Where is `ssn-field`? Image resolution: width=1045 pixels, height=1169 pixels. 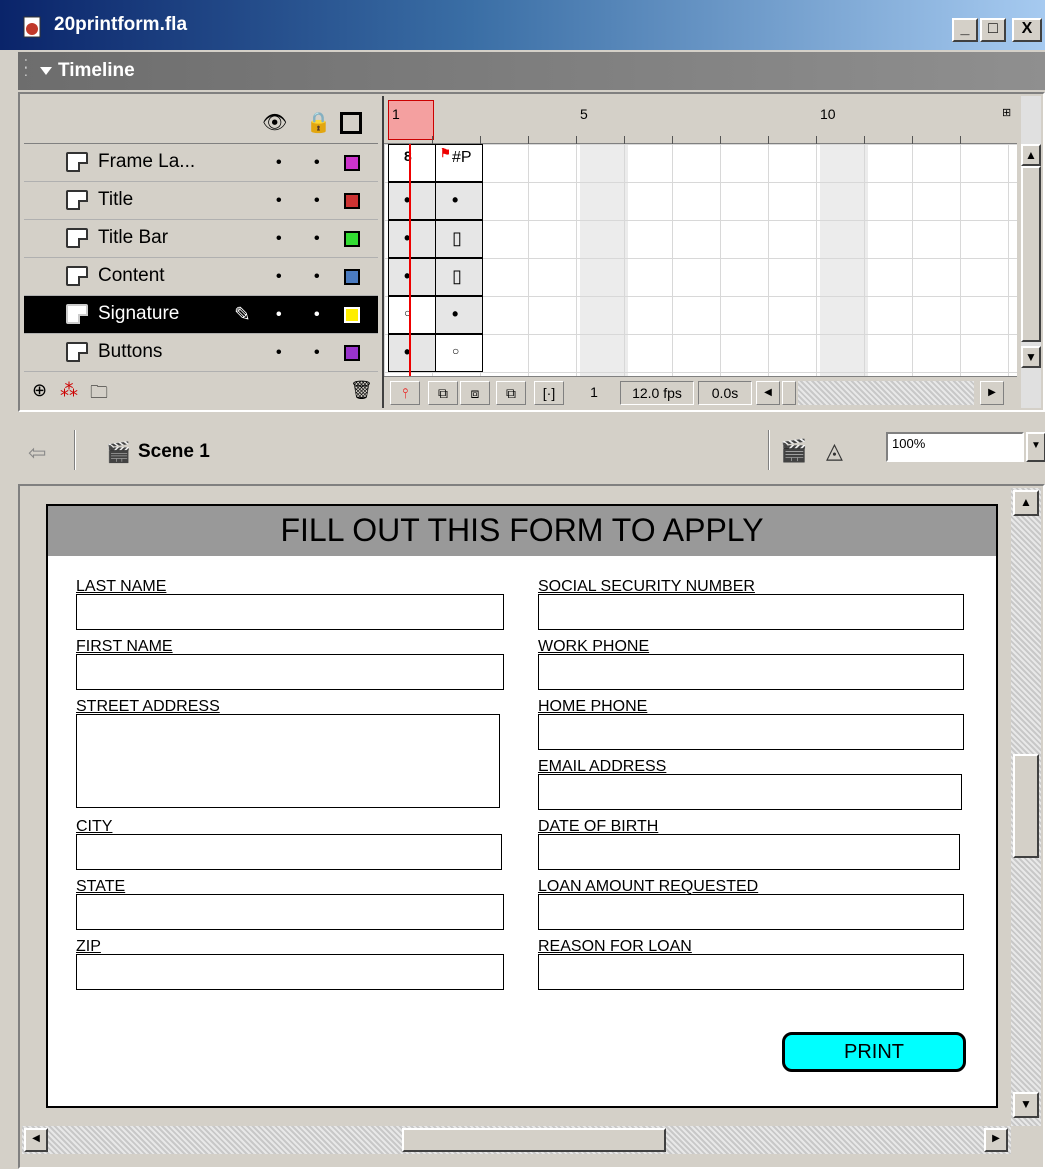 ssn-field is located at coordinates (751, 612).